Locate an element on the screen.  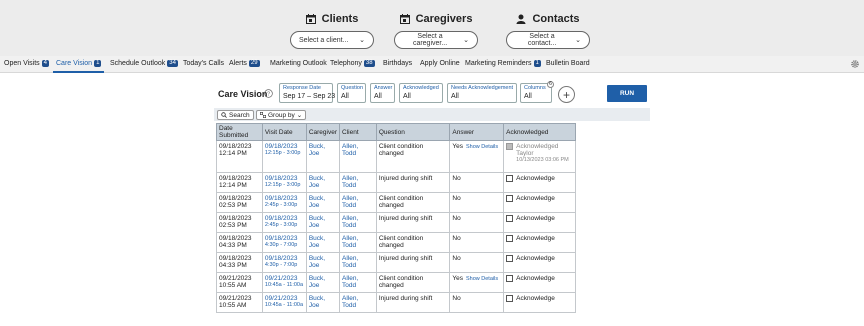
tab-care-vision: Care Vision 1 is located at coordinates (79, 63).